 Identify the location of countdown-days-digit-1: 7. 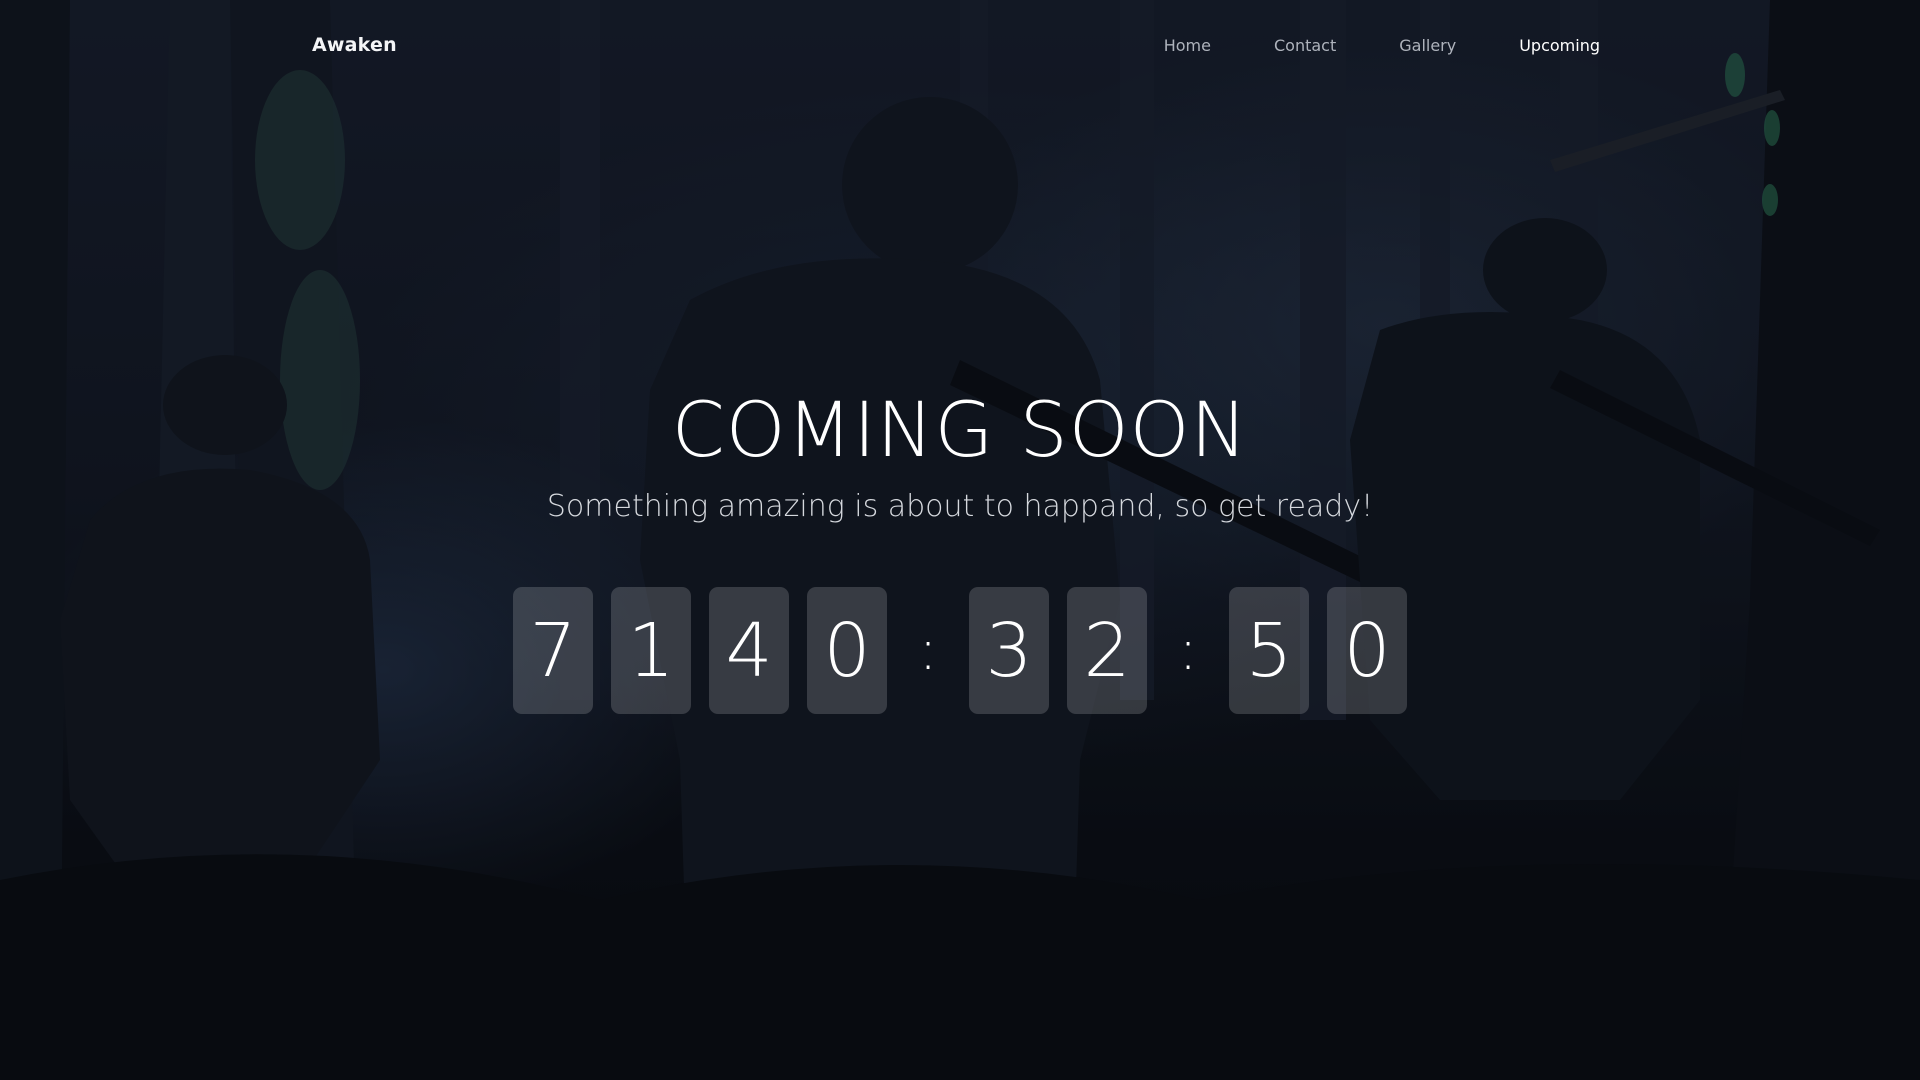
(553, 650).